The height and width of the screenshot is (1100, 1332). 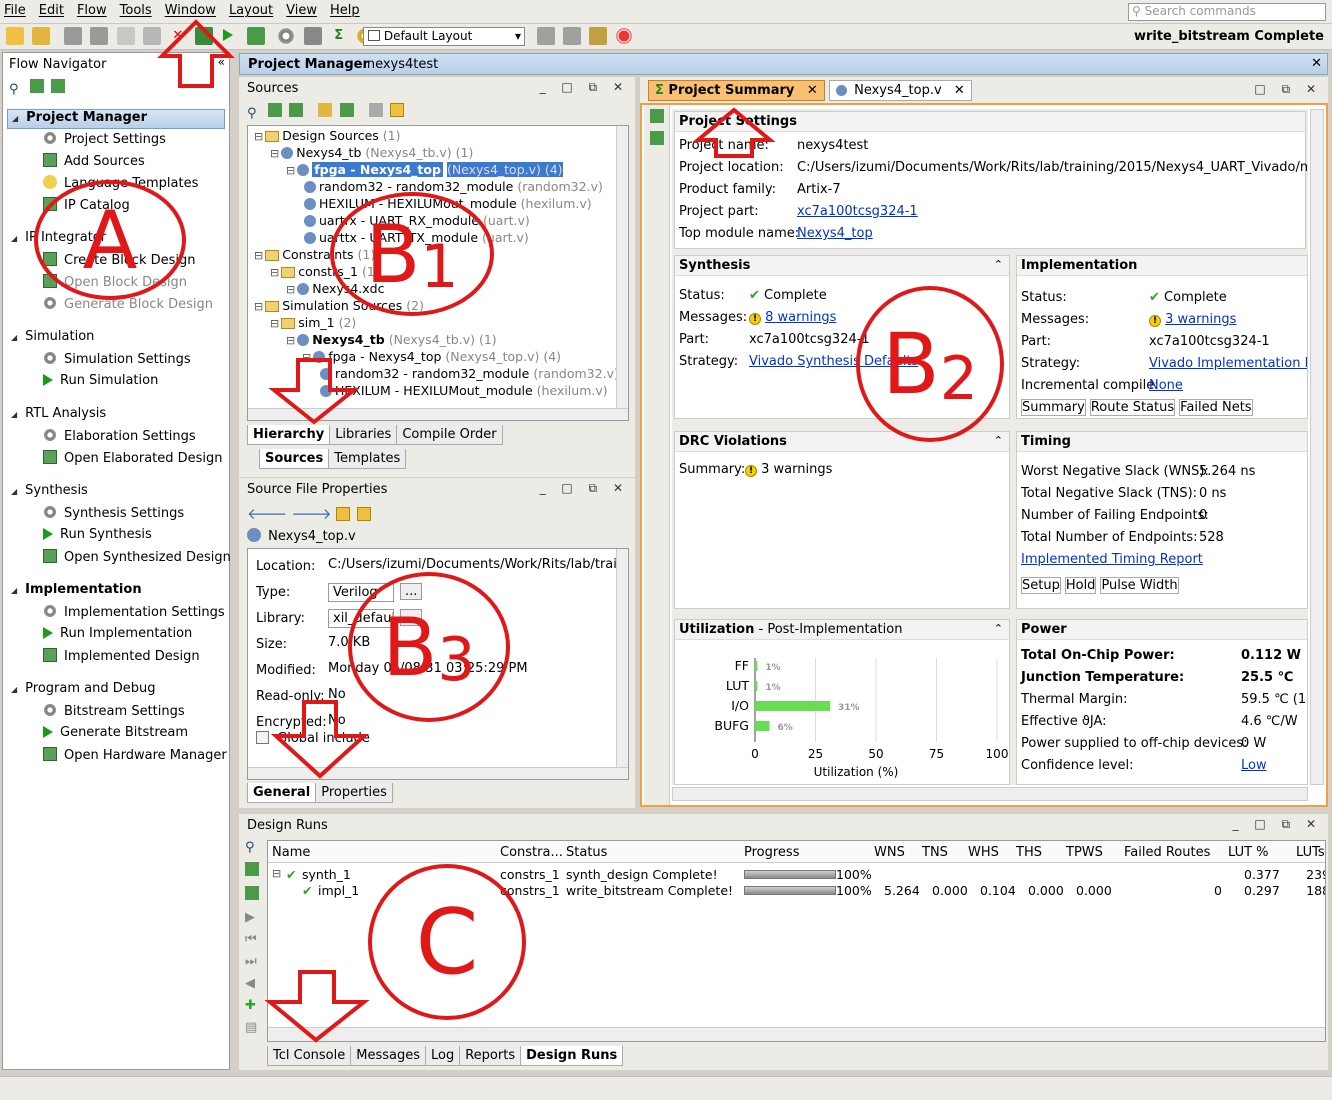 What do you see at coordinates (320, 739) in the screenshot?
I see `arrow-down-general` at bounding box center [320, 739].